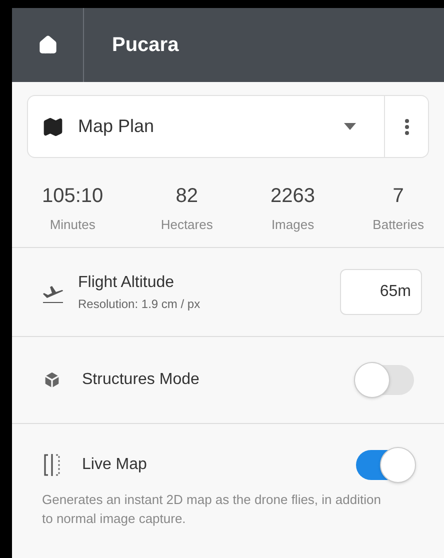 The image size is (444, 558). Describe the element at coordinates (186, 225) in the screenshot. I see `stat-label: Hectares` at that location.